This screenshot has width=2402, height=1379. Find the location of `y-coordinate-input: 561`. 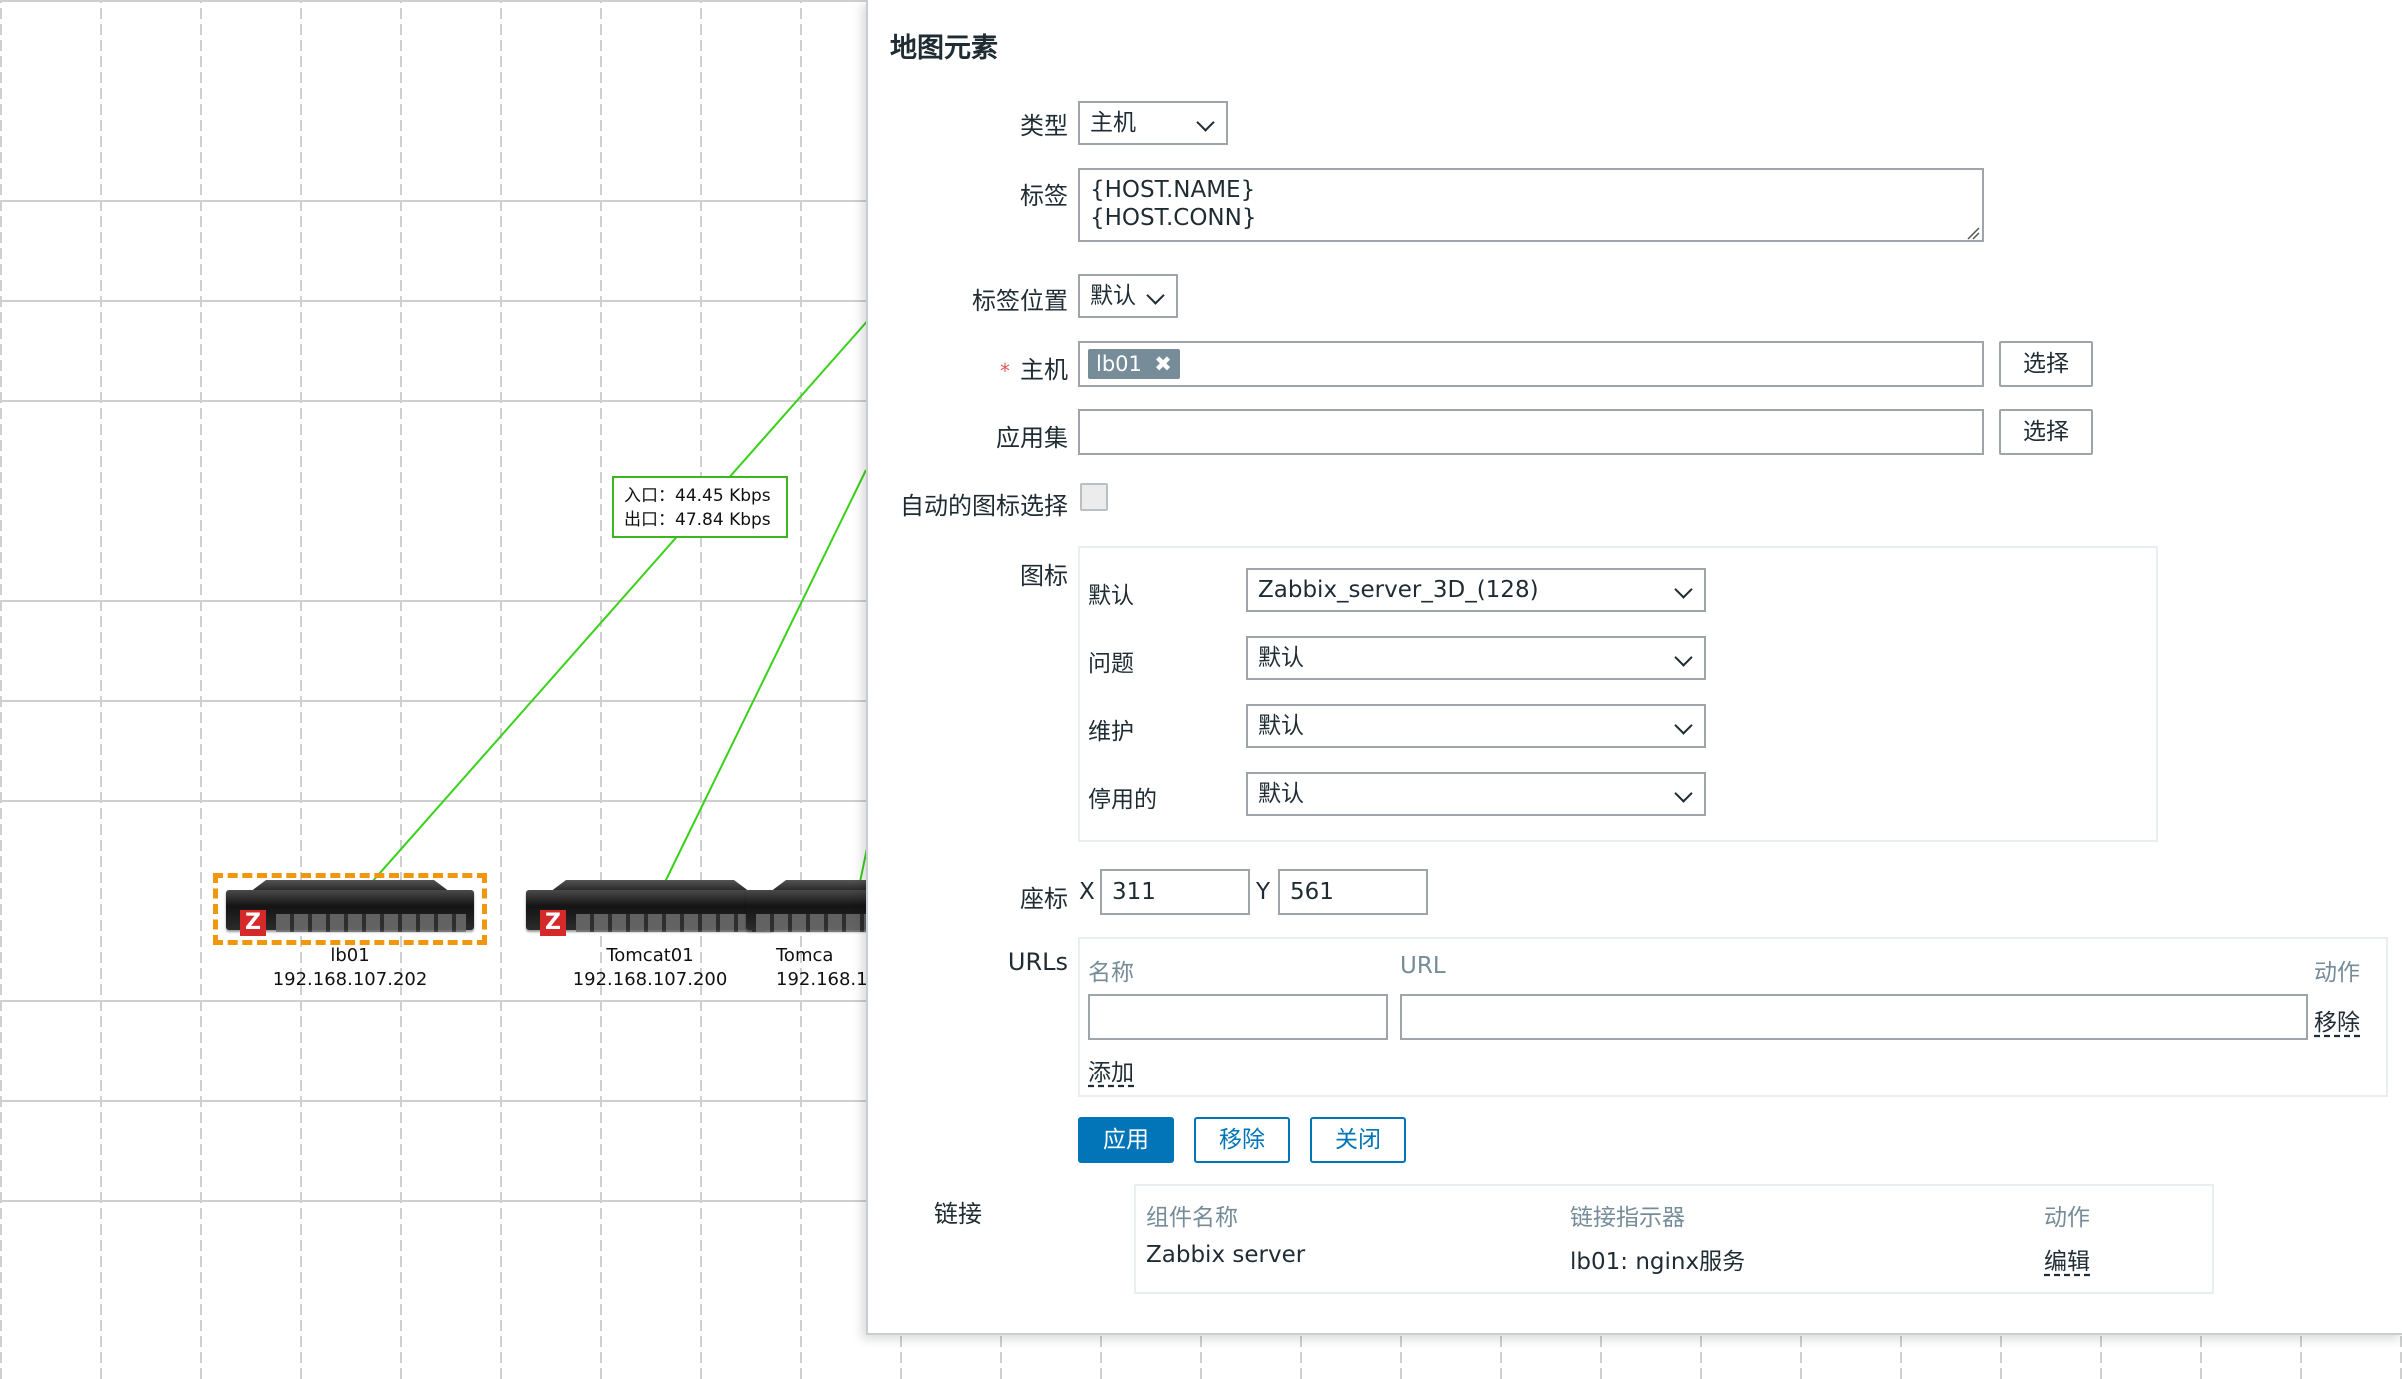

y-coordinate-input: 561 is located at coordinates (1353, 892).